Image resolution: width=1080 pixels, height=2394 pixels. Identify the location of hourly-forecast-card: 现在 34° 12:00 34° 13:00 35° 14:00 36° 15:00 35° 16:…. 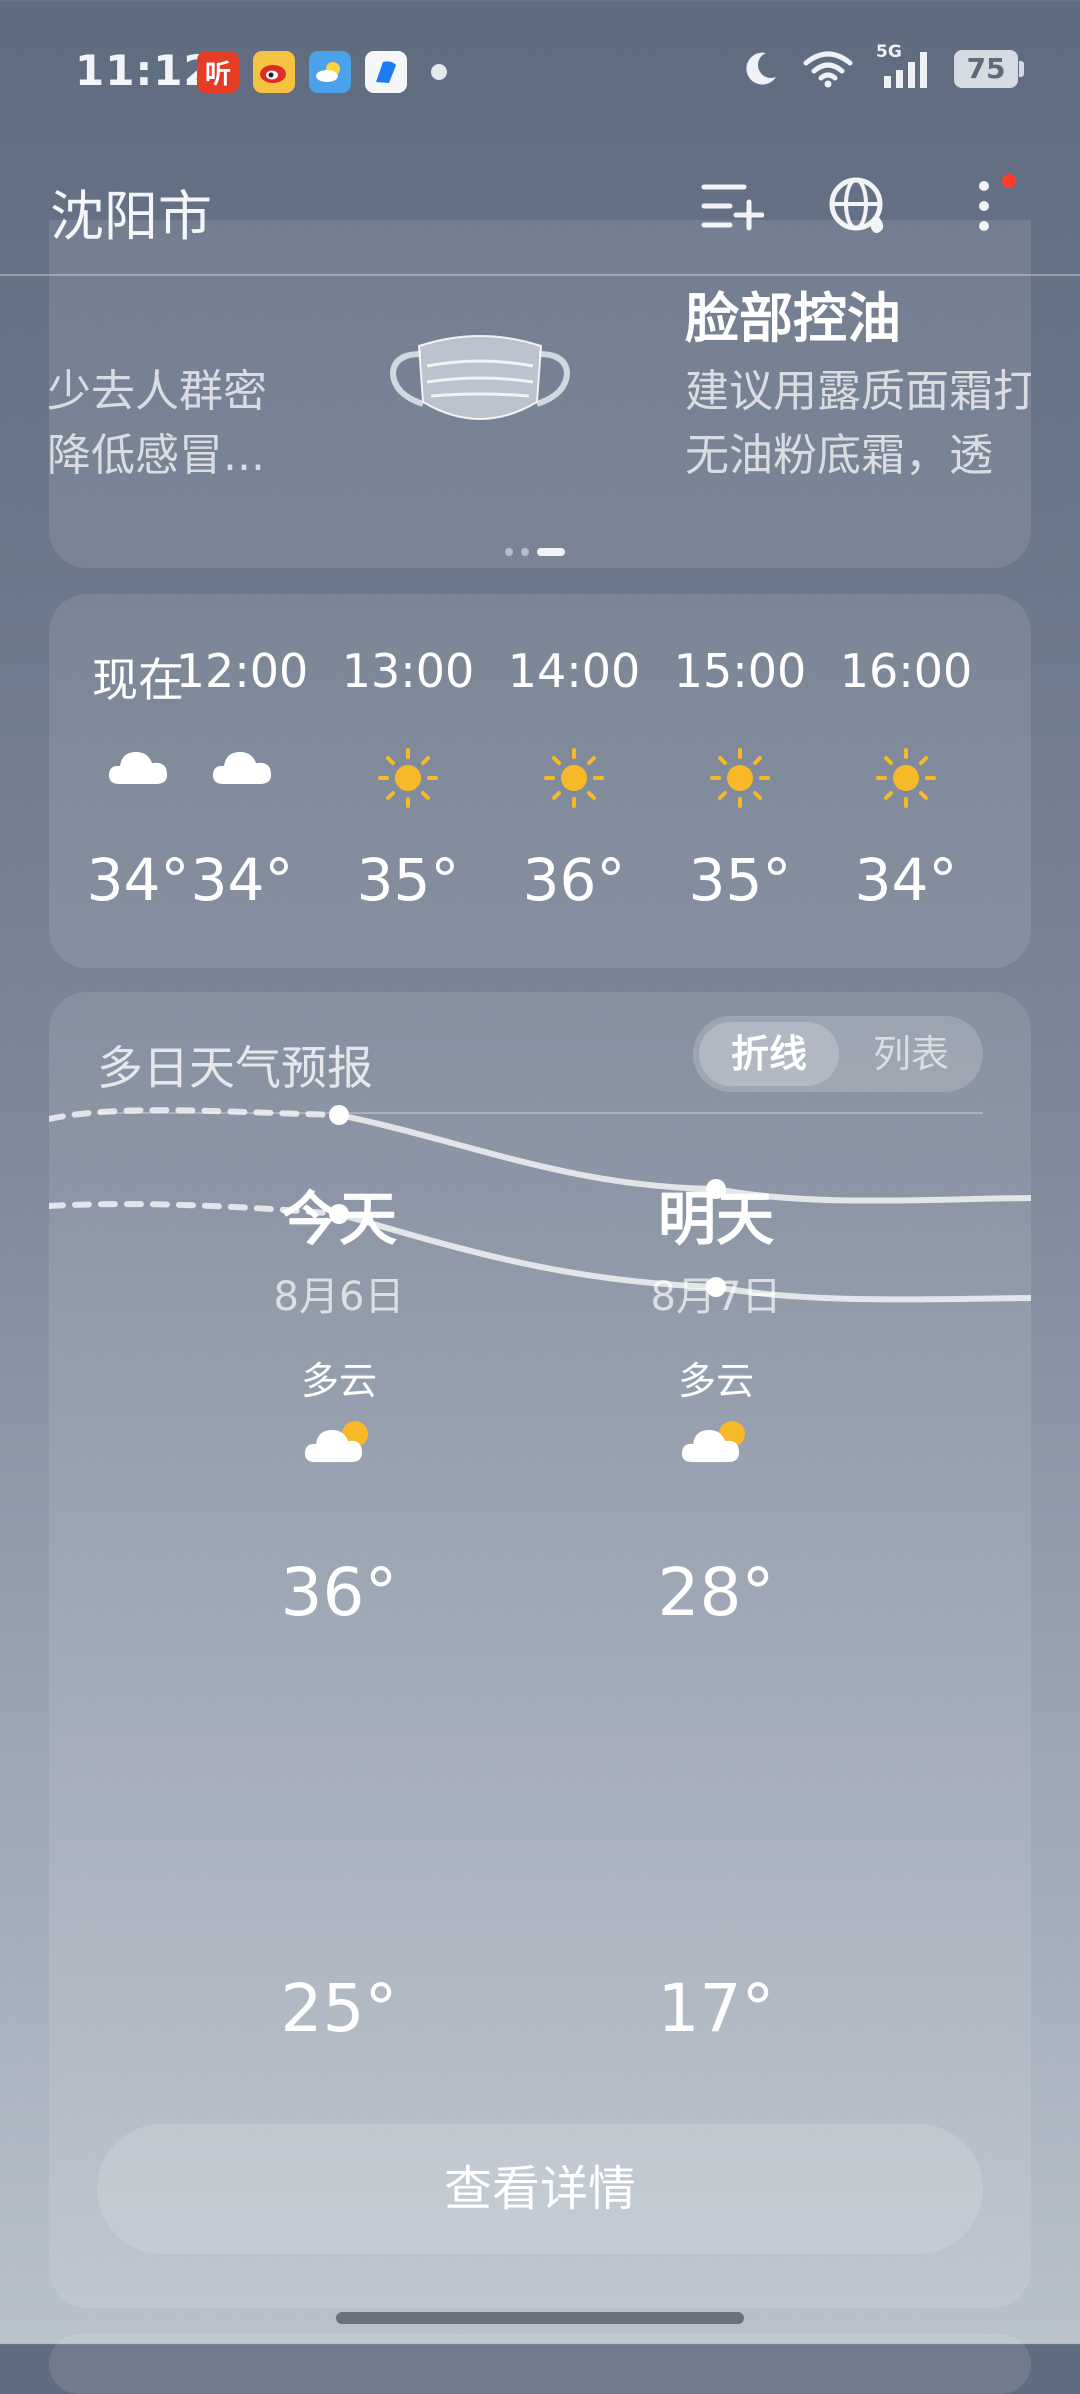
(540, 781).